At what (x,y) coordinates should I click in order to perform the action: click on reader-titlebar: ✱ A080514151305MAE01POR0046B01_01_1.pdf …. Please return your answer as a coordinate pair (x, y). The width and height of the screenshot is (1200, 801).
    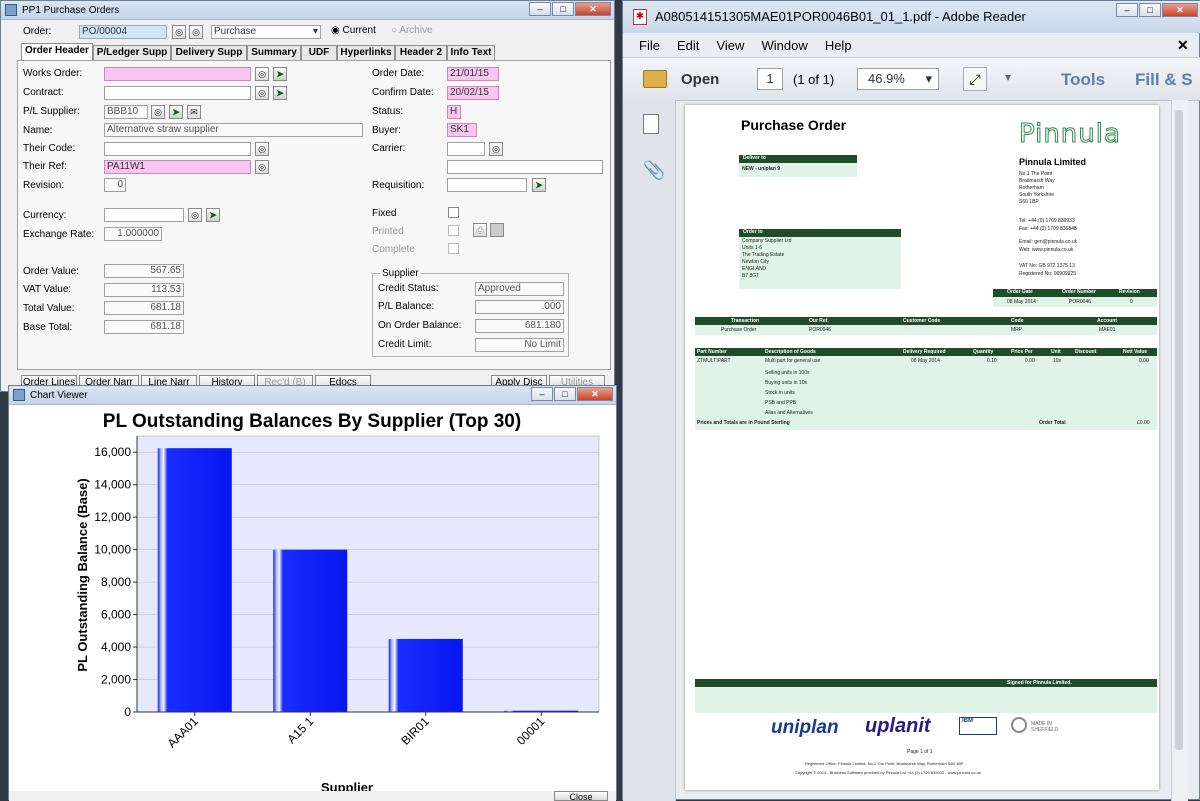
    Looking at the image, I should click on (911, 17).